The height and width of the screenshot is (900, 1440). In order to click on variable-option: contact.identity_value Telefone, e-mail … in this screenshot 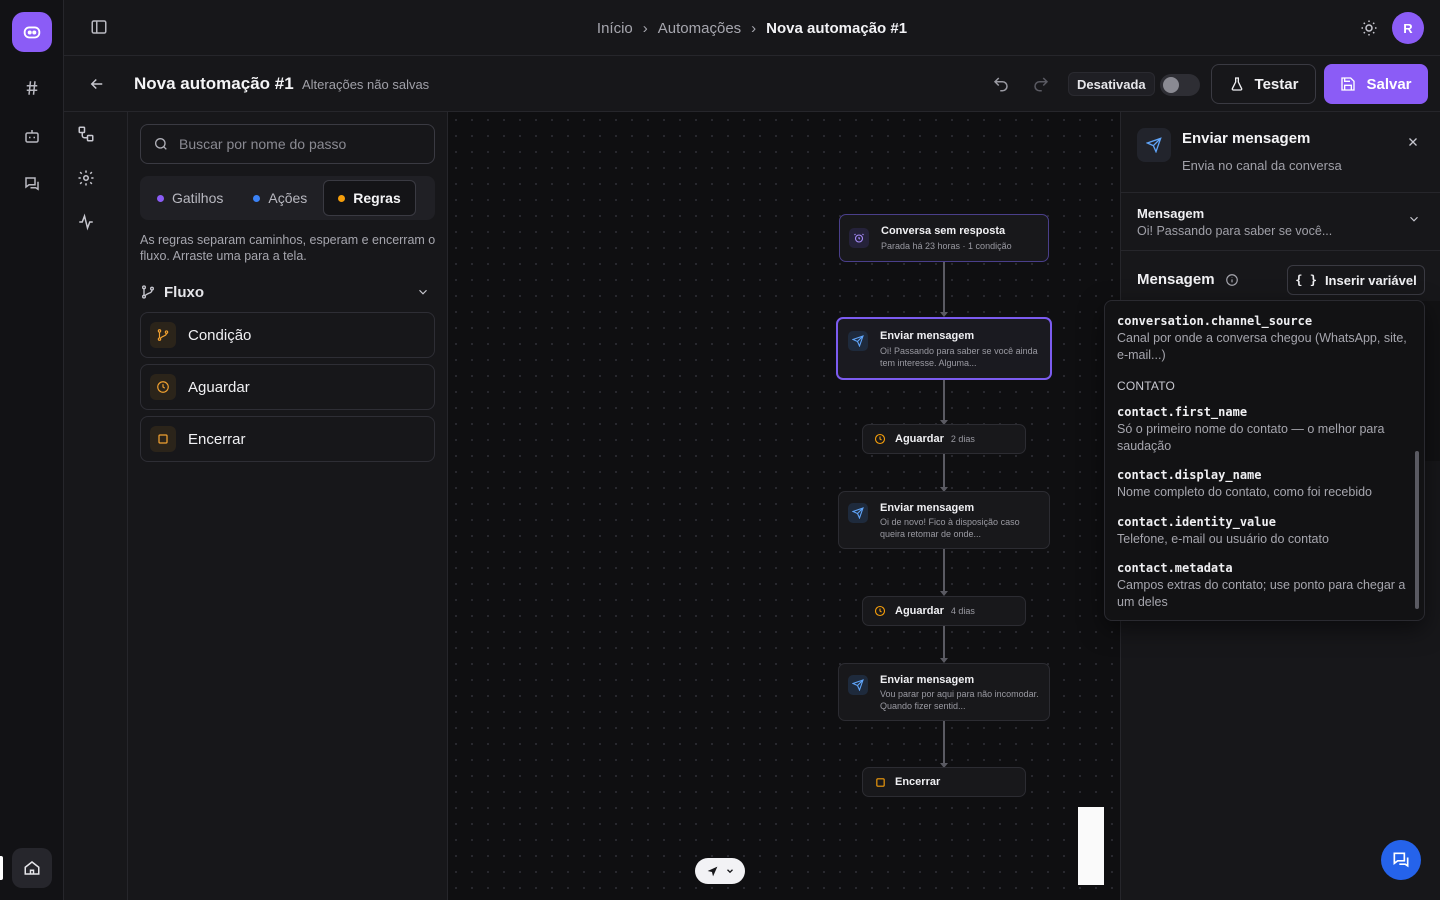, I will do `click(1262, 531)`.